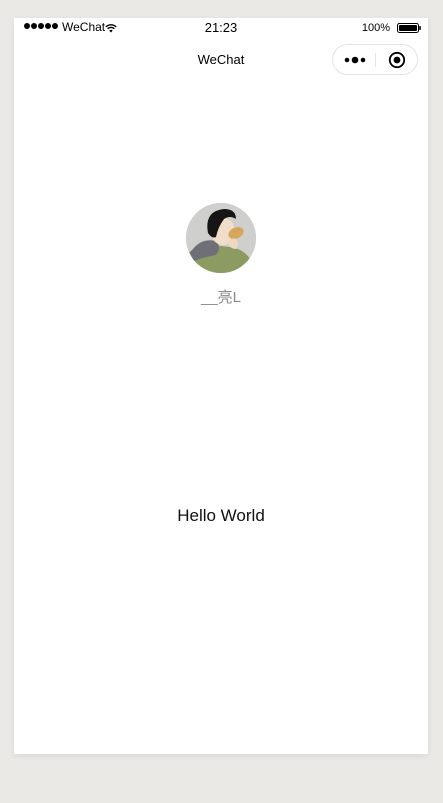 The width and height of the screenshot is (443, 803). Describe the element at coordinates (221, 28) in the screenshot. I see `status-bar: WeChat 21:23 100%` at that location.